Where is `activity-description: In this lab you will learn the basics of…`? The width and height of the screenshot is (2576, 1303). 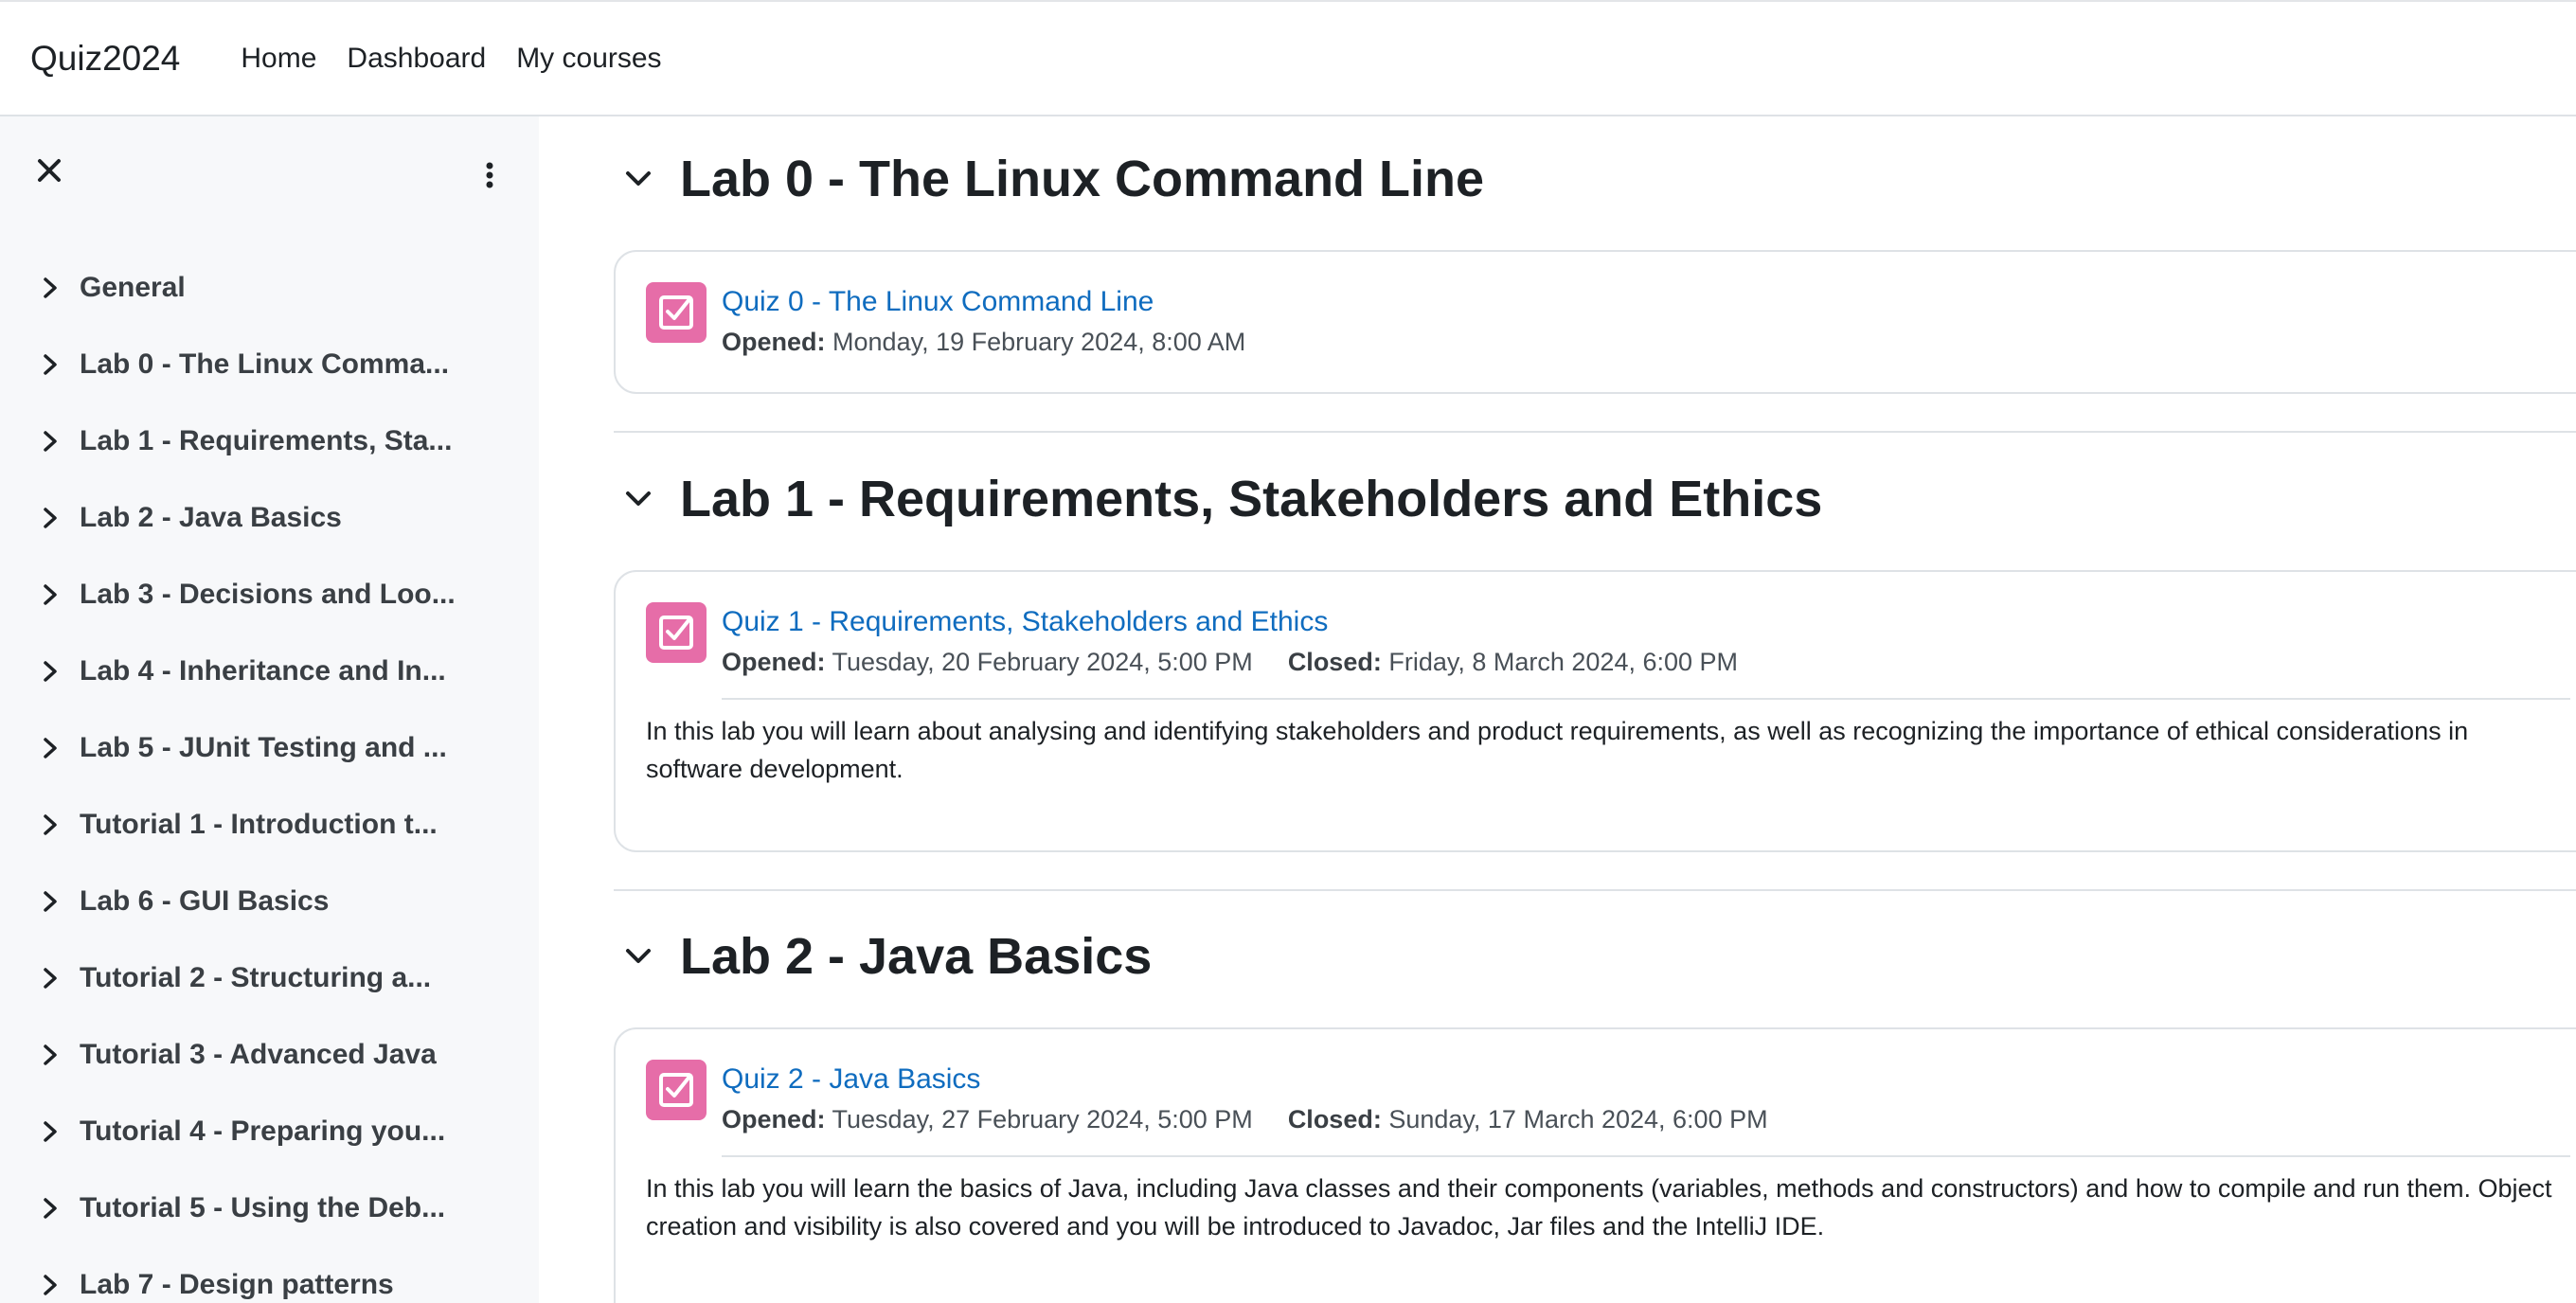
activity-description: In this lab you will learn the basics of… is located at coordinates (1599, 1207).